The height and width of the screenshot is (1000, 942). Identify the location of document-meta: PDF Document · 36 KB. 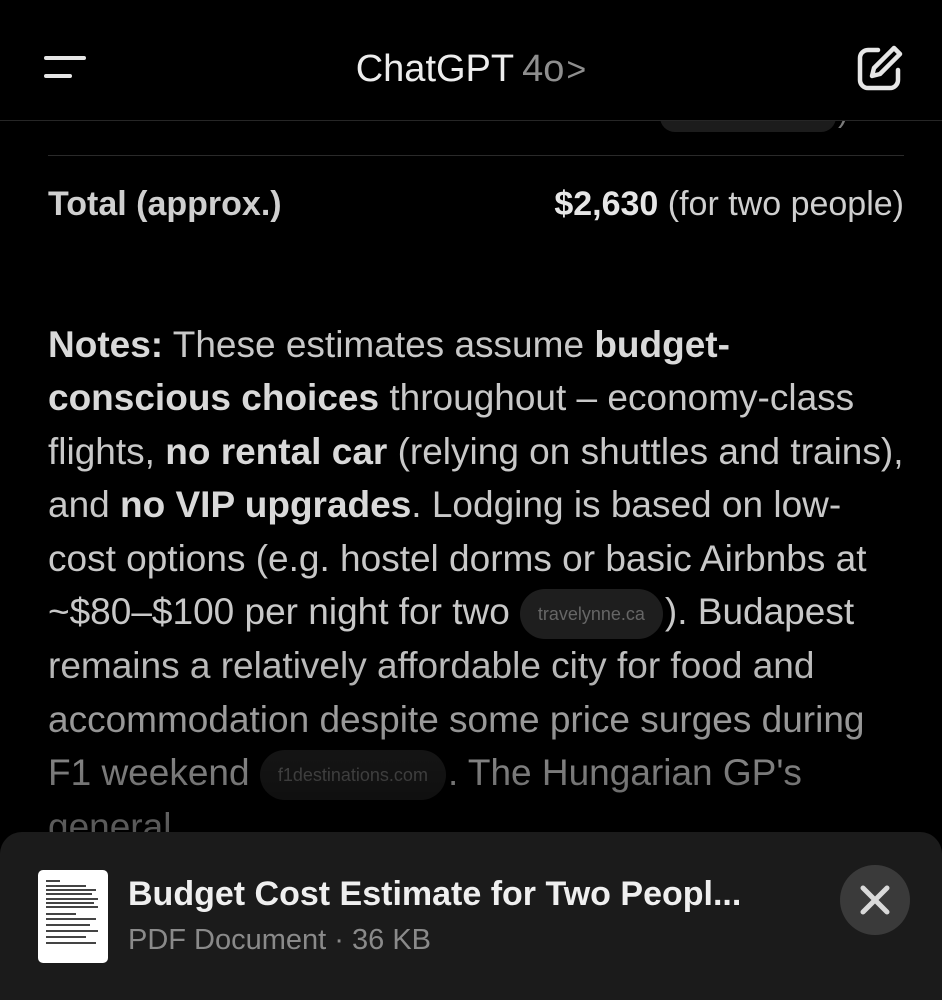
(279, 940).